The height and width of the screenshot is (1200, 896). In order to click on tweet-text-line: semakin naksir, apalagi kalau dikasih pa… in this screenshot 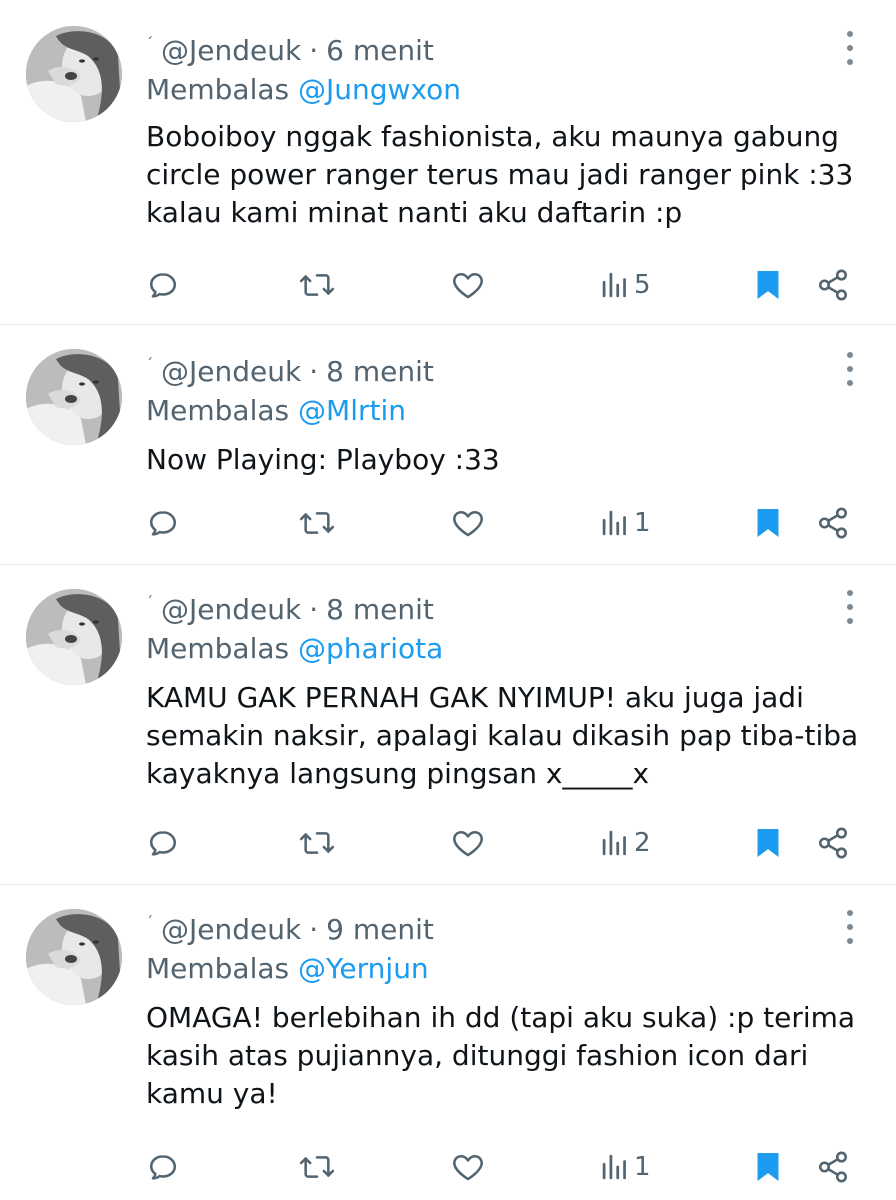, I will do `click(502, 735)`.